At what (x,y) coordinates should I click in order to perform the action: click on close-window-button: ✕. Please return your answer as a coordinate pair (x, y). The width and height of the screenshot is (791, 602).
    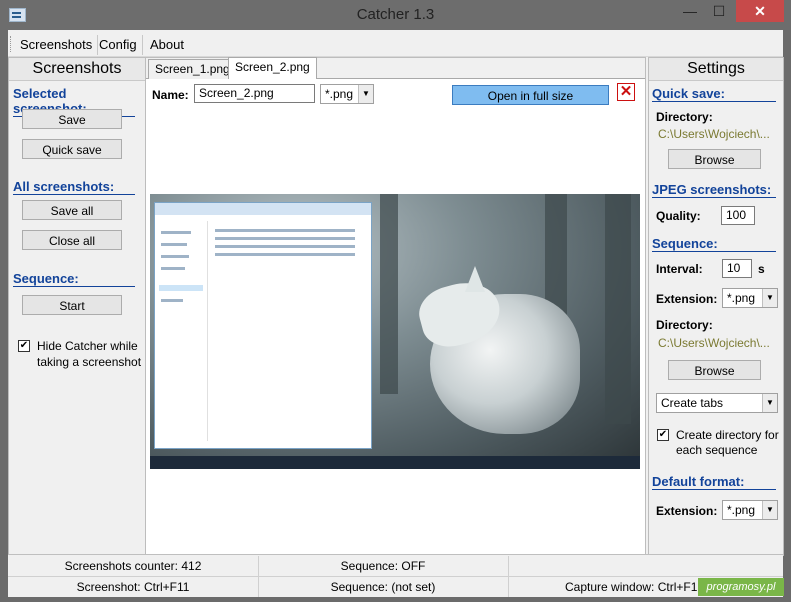
    Looking at the image, I should click on (760, 11).